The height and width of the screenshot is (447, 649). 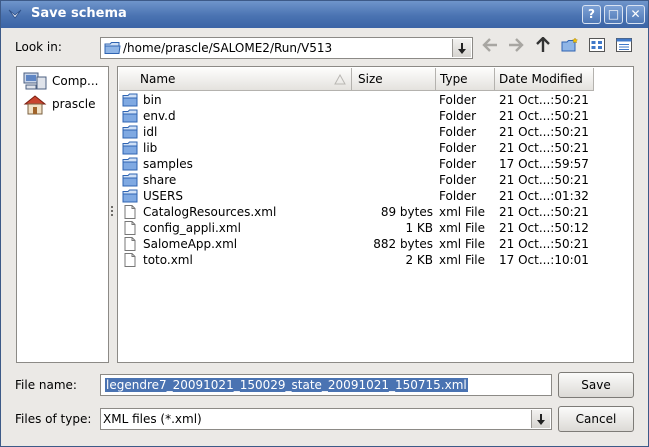 I want to click on arrow-right-icon, so click(x=516, y=45).